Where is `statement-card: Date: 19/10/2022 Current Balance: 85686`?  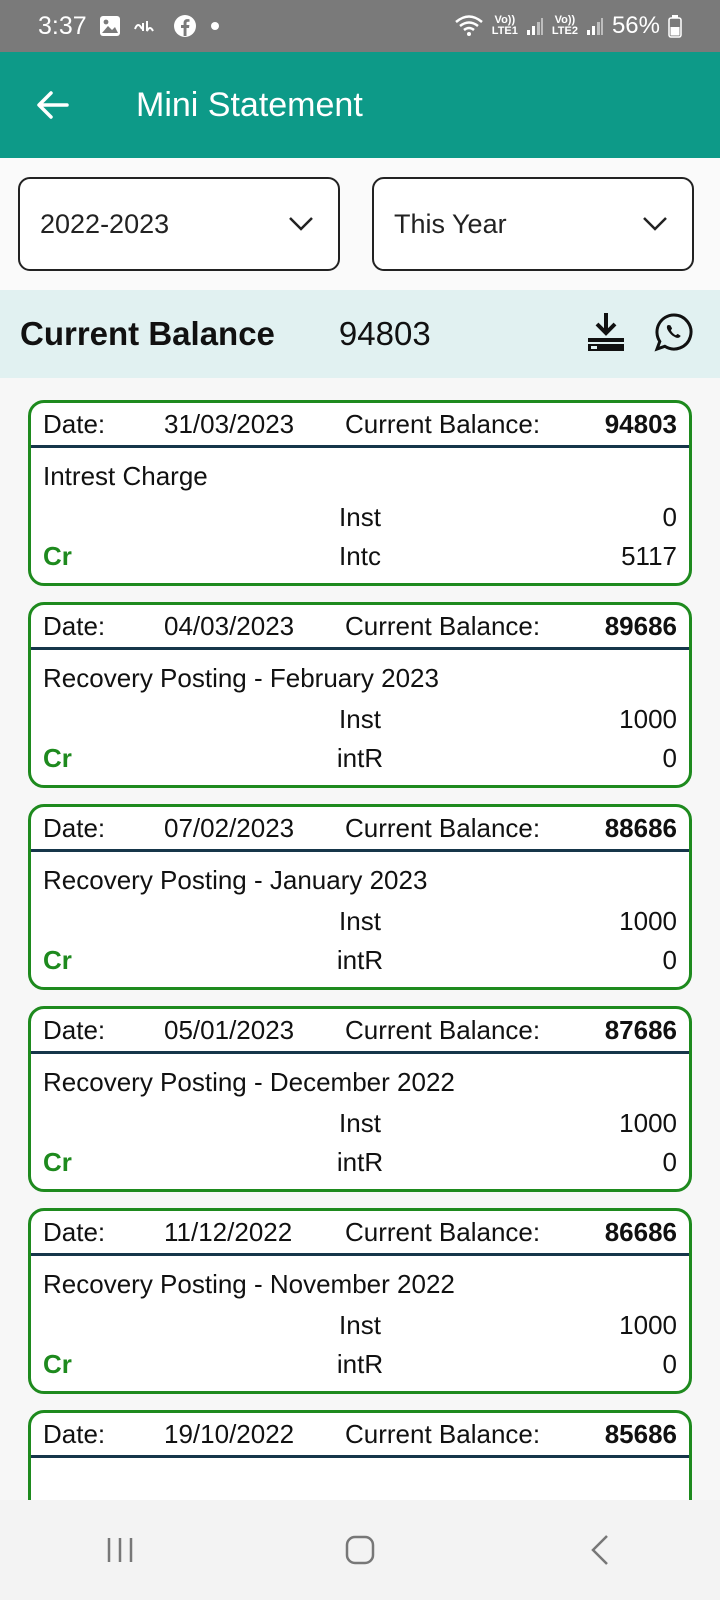 statement-card: Date: 19/10/2022 Current Balance: 85686 is located at coordinates (360, 1455).